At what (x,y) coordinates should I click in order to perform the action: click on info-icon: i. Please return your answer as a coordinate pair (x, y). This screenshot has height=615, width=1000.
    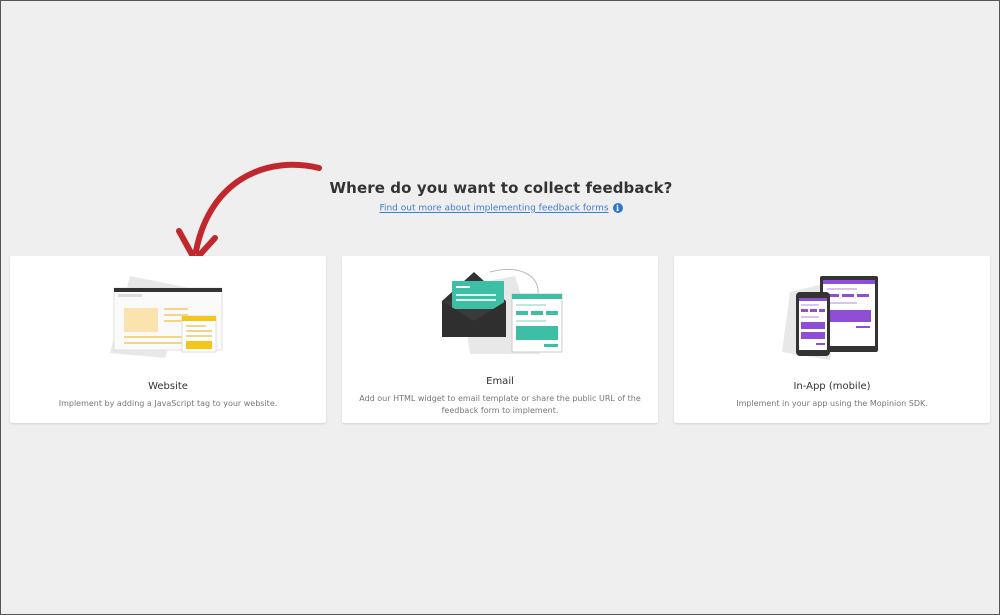
    Looking at the image, I should click on (617, 208).